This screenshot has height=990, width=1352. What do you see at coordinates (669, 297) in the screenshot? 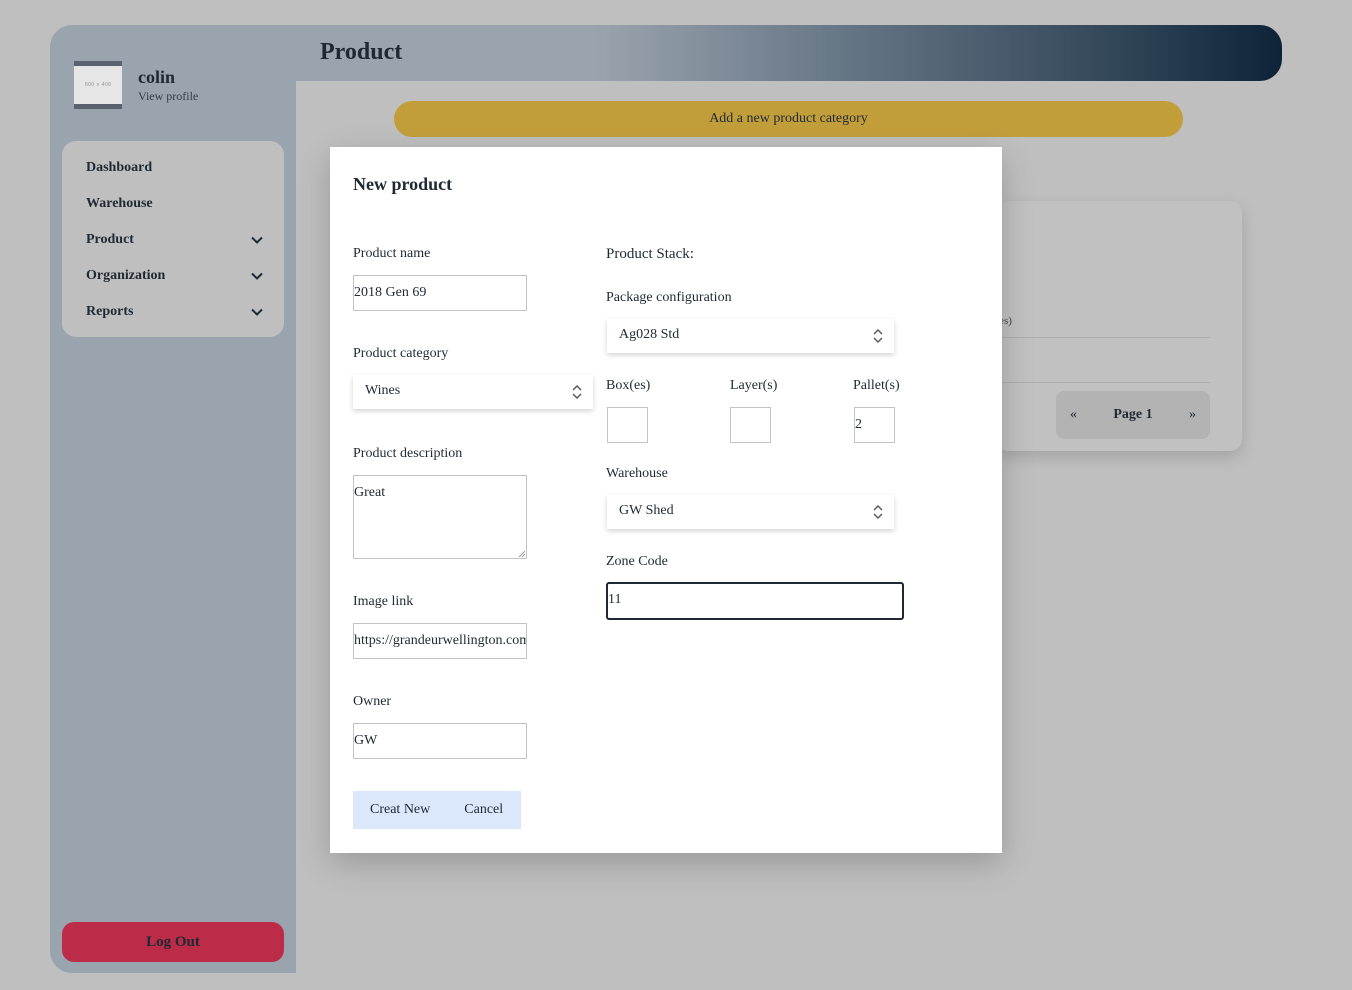
I see `package-configuration-label: Package configuration` at bounding box center [669, 297].